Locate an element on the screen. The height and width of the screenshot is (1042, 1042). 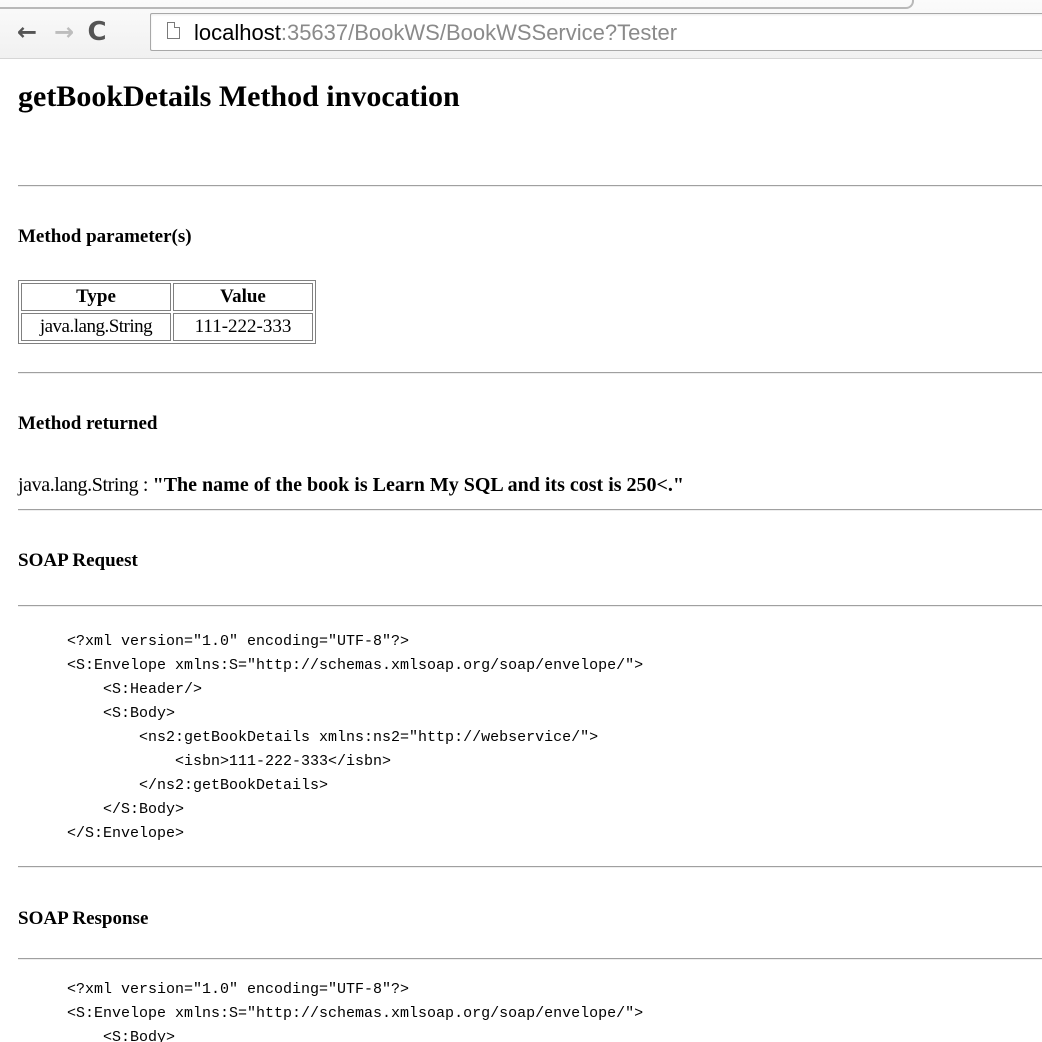
parameters-table: Type Value java.lang.String 111-222-333 is located at coordinates (167, 312).